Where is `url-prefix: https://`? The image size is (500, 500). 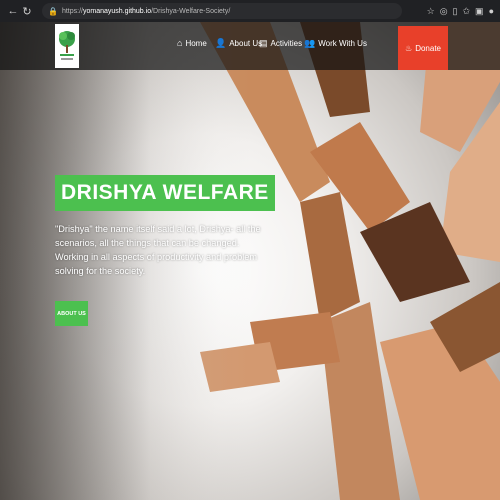 url-prefix: https:// is located at coordinates (72, 11).